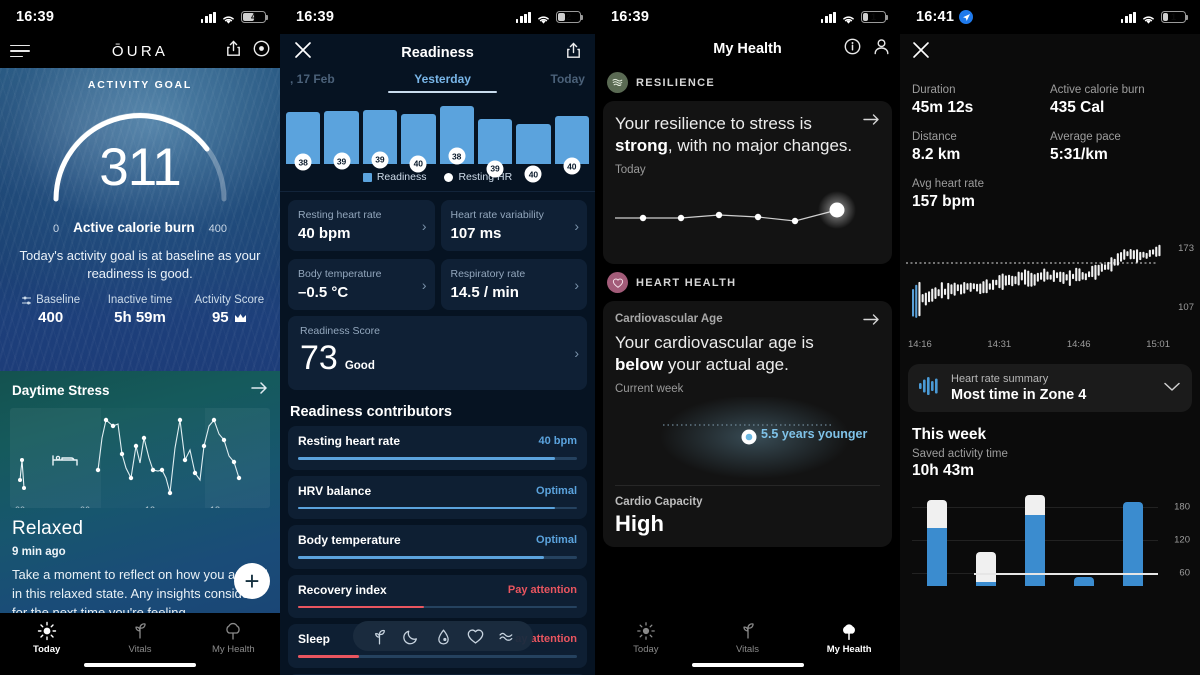 Image resolution: width=1200 pixels, height=675 pixels. What do you see at coordinates (255, 17) in the screenshot?
I see `battery-icon: 4` at bounding box center [255, 17].